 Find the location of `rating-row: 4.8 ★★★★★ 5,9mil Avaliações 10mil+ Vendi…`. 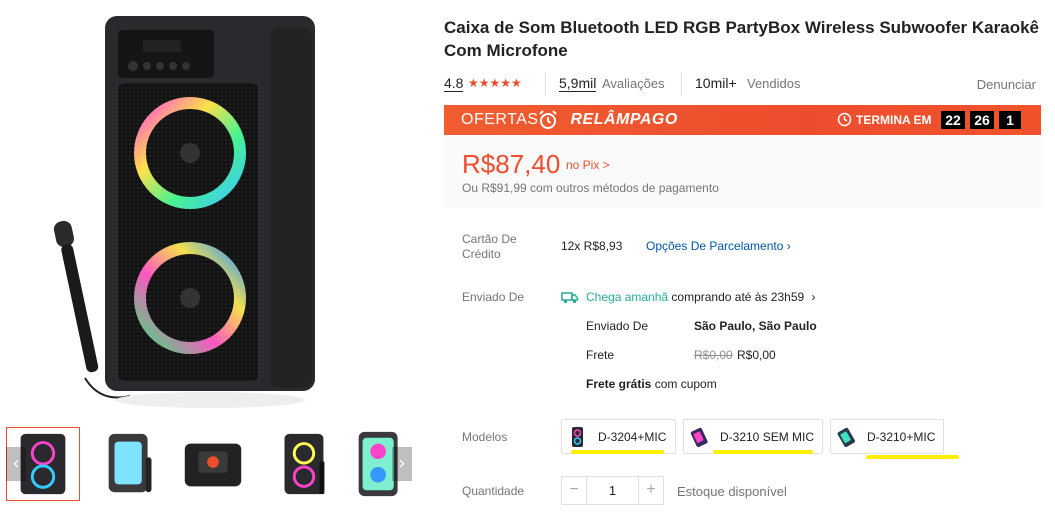

rating-row: 4.8 ★★★★★ 5,9mil Avaliações 10mil+ Vendi… is located at coordinates (742, 84).